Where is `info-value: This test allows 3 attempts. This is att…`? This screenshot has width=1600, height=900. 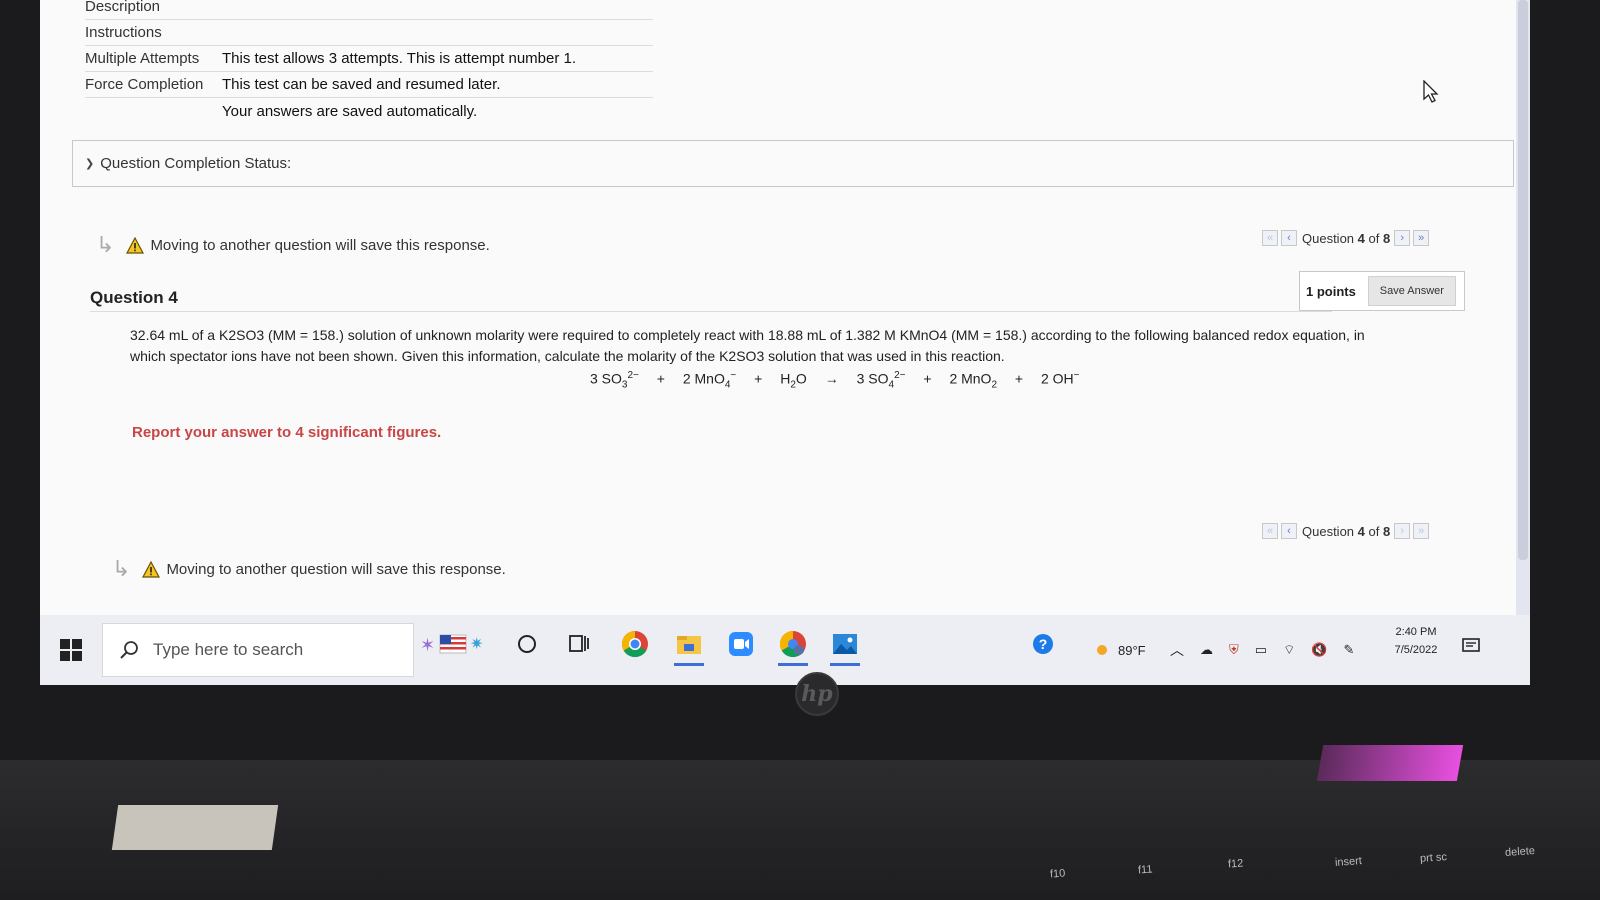
info-value: This test allows 3 attempts. This is att… is located at coordinates (399, 58).